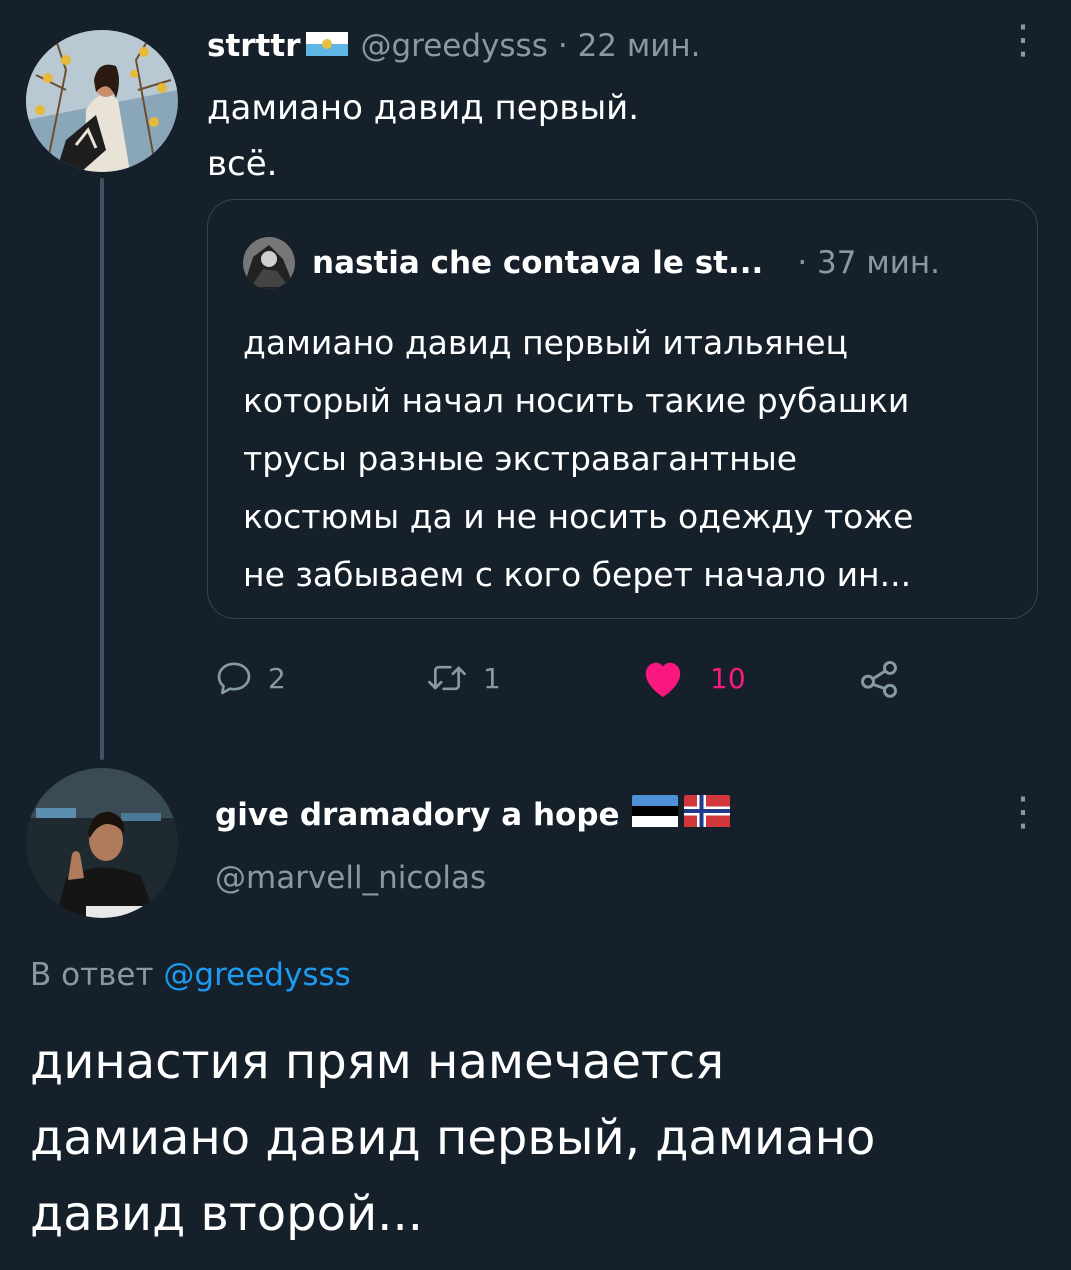  What do you see at coordinates (377, 1062) in the screenshot?
I see `tweet-text-line: династия прям намечается` at bounding box center [377, 1062].